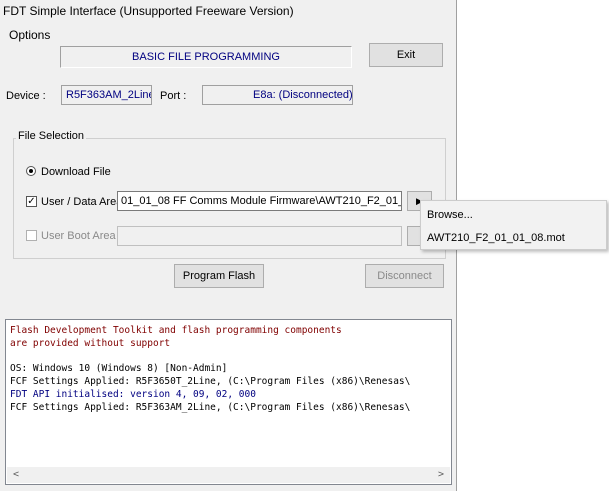  What do you see at coordinates (173, 96) in the screenshot?
I see `port-label: Port :` at bounding box center [173, 96].